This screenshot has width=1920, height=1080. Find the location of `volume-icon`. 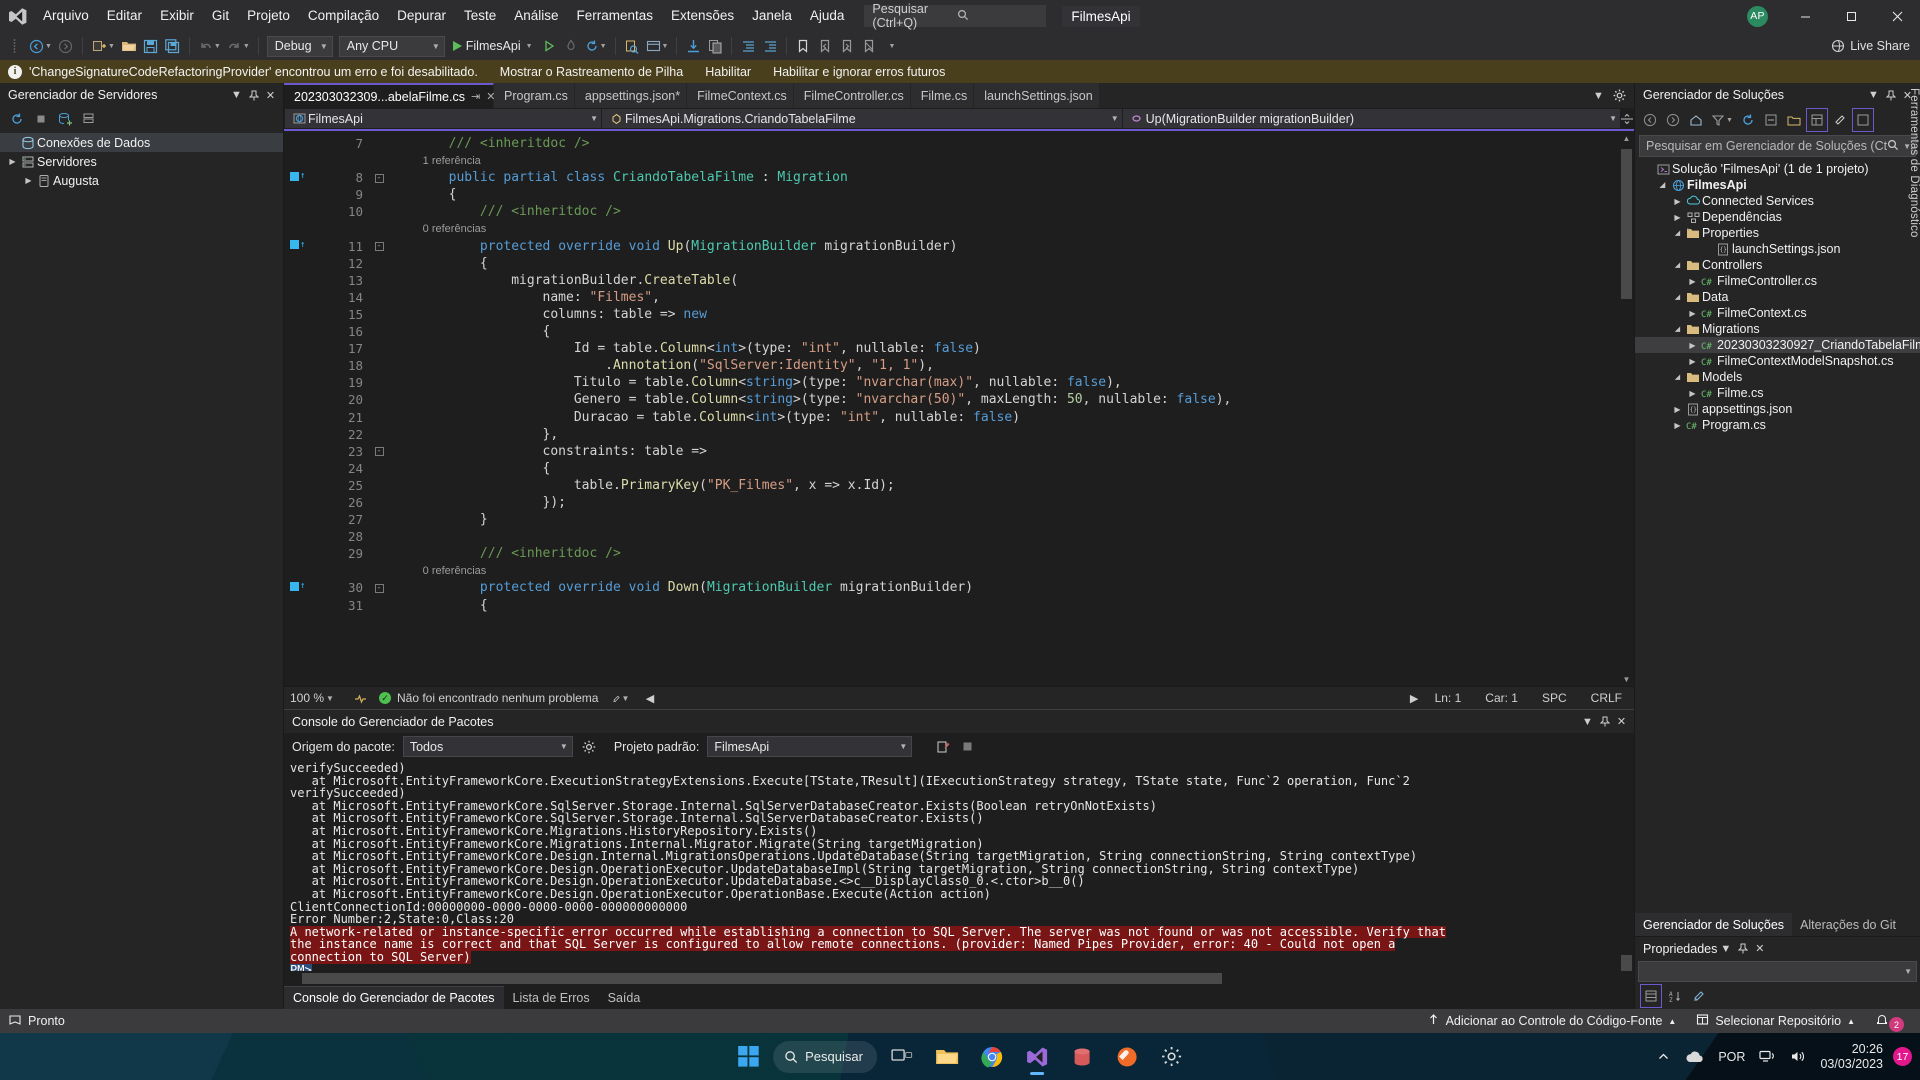

volume-icon is located at coordinates (1798, 1057).